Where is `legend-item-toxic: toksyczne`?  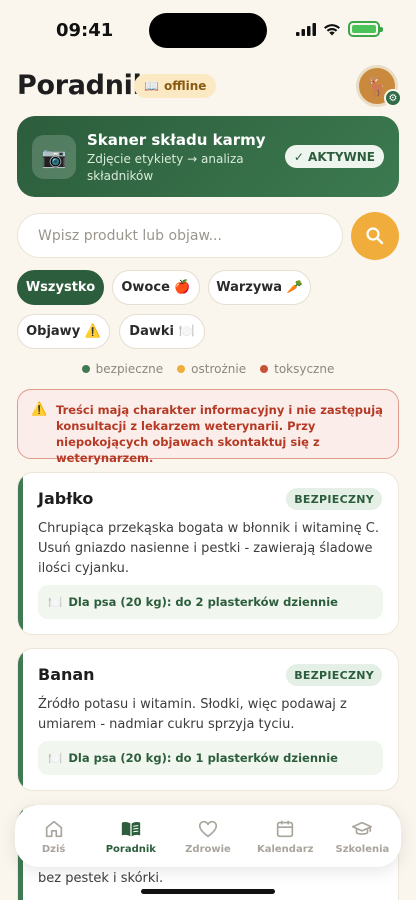
legend-item-toxic: toksyczne is located at coordinates (297, 369).